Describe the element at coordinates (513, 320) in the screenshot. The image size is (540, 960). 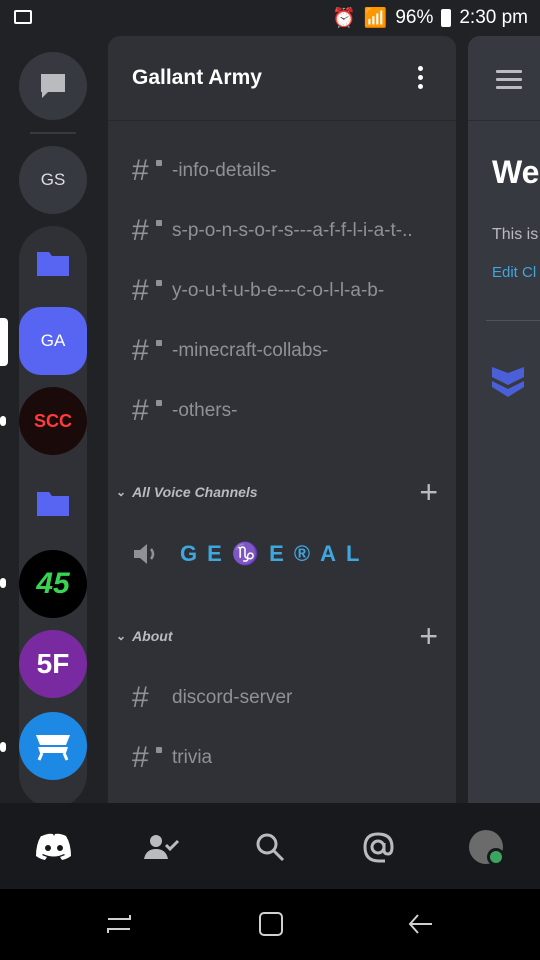
I see `content-divider` at that location.